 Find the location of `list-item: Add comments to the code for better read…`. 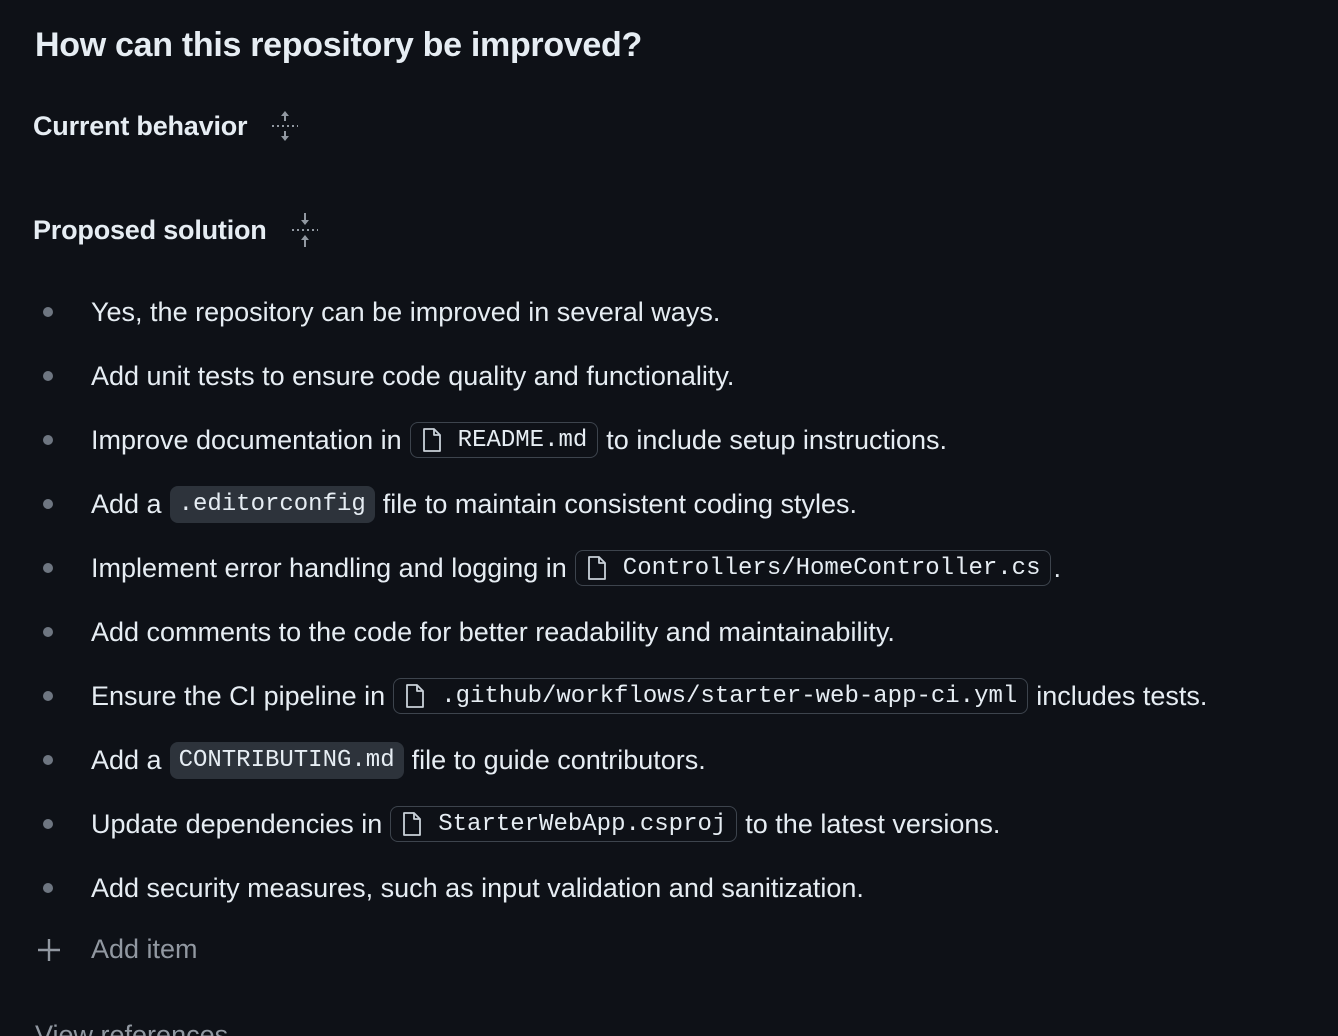

list-item: Add comments to the code for better read… is located at coordinates (669, 632).